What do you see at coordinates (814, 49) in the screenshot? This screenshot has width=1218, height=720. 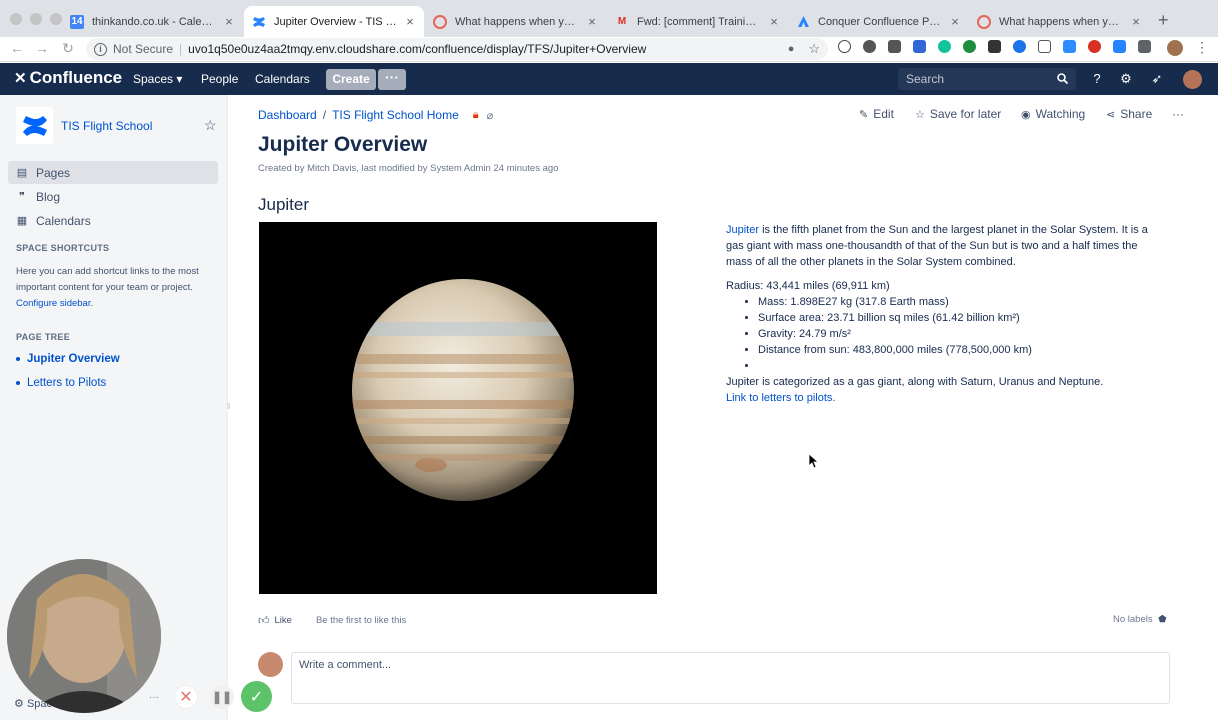 I see `bookmark-star-icon: ☆` at bounding box center [814, 49].